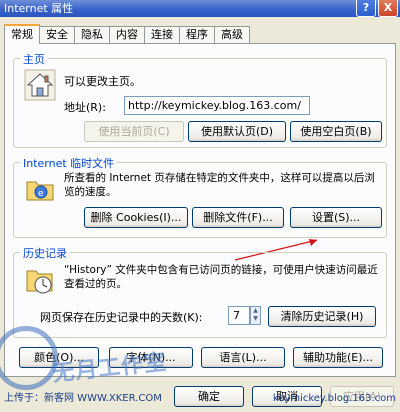 The width and height of the screenshot is (400, 412). Describe the element at coordinates (102, 81) in the screenshot. I see `home-page-description: 可以更改主页。` at that location.